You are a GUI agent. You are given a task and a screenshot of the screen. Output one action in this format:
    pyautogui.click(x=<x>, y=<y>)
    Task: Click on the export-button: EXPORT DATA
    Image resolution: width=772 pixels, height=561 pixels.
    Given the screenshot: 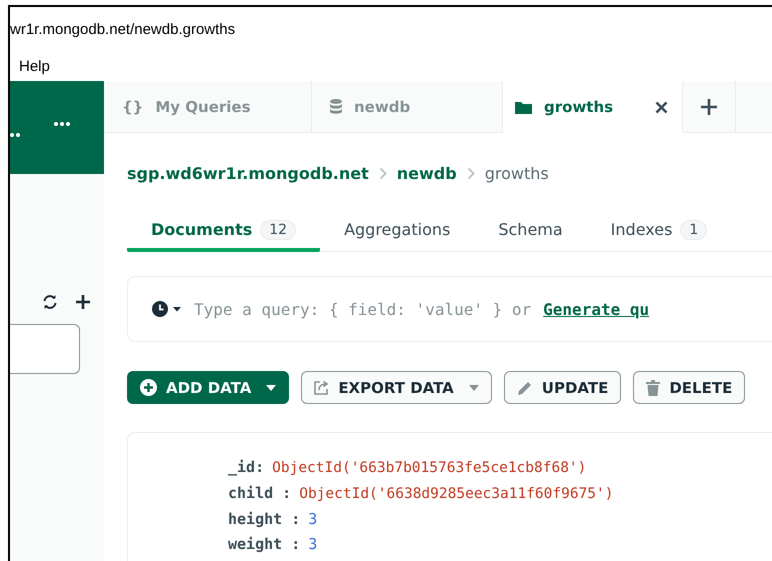 What is the action you would take?
    pyautogui.click(x=396, y=387)
    